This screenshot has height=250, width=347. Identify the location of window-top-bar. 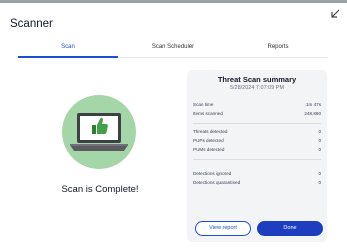
(173, 1).